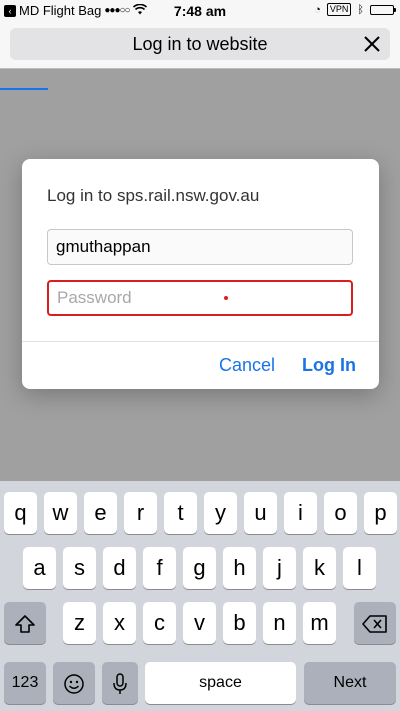 The image size is (400, 711). What do you see at coordinates (199, 568) in the screenshot?
I see `key-g: g` at bounding box center [199, 568].